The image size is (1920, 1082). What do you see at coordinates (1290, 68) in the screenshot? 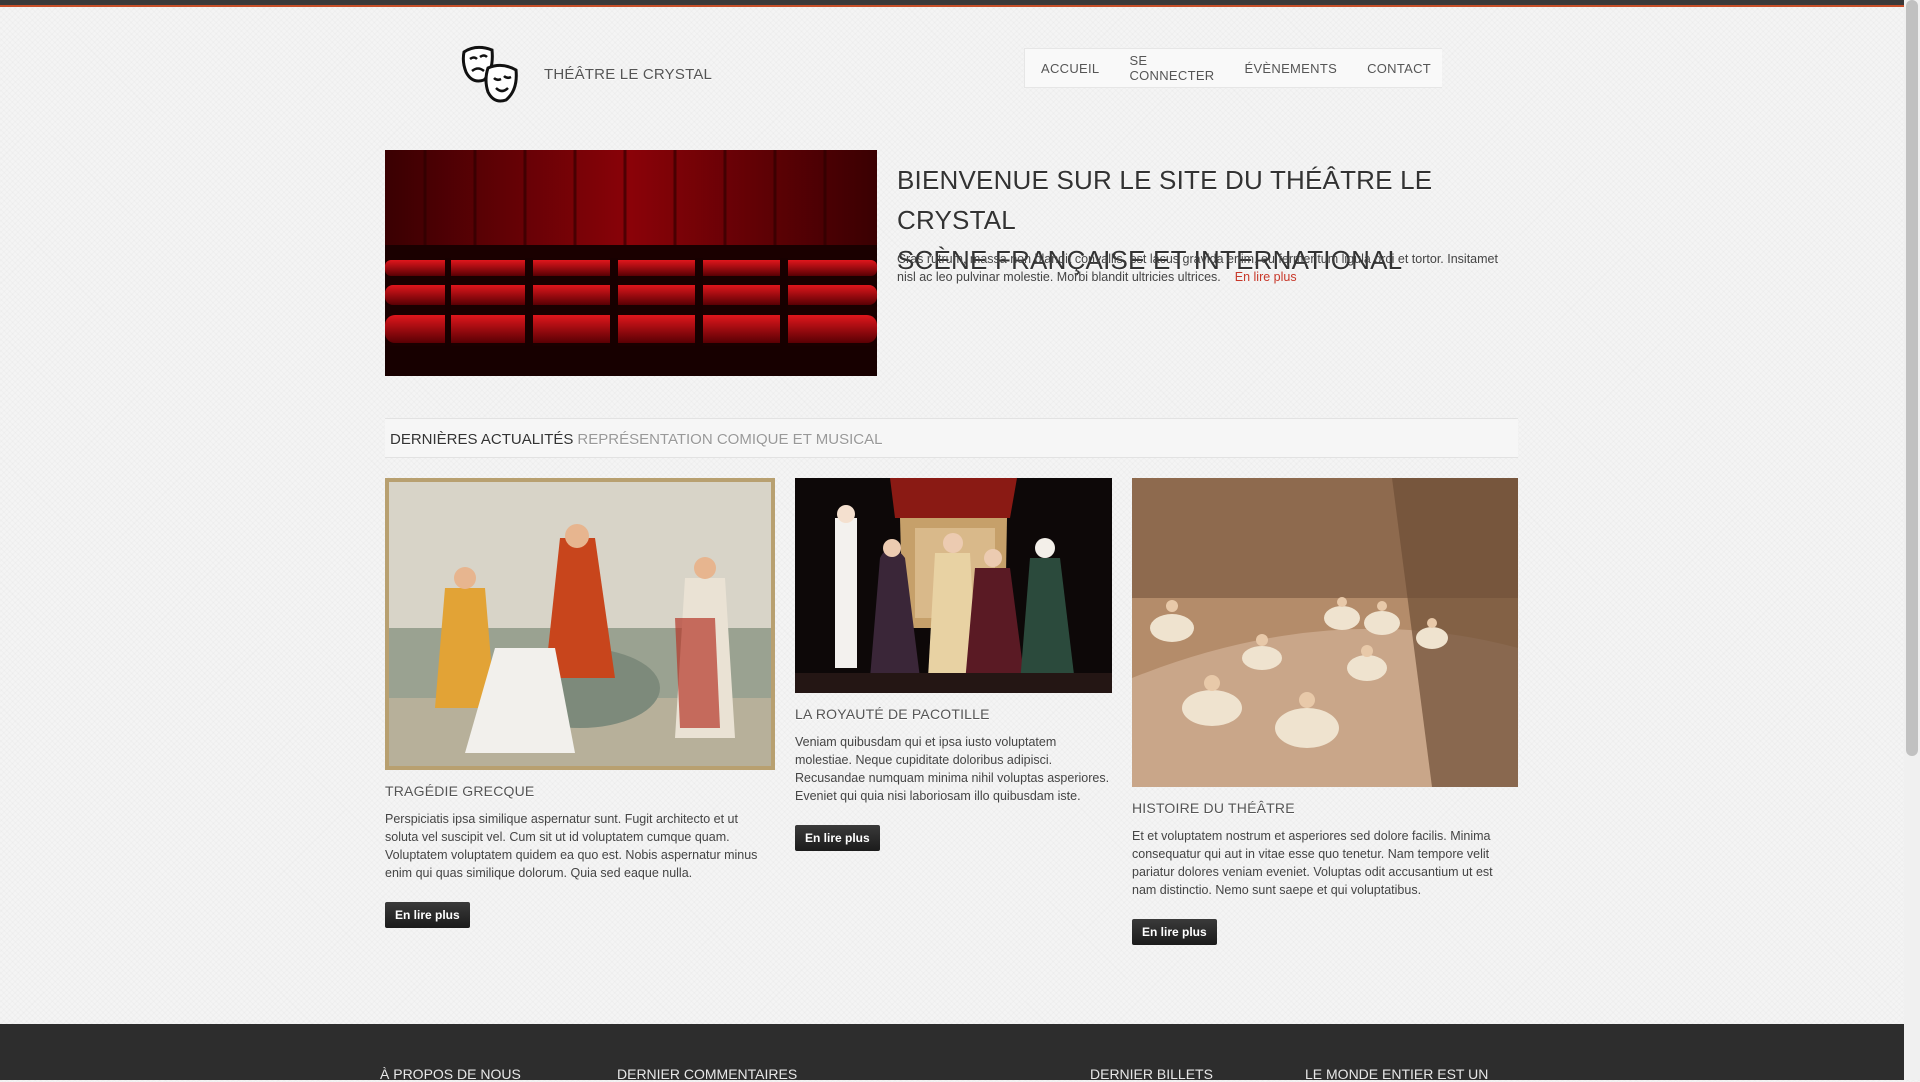
I see `nav-item-evenements: ÉVÈNEMENTS` at bounding box center [1290, 68].